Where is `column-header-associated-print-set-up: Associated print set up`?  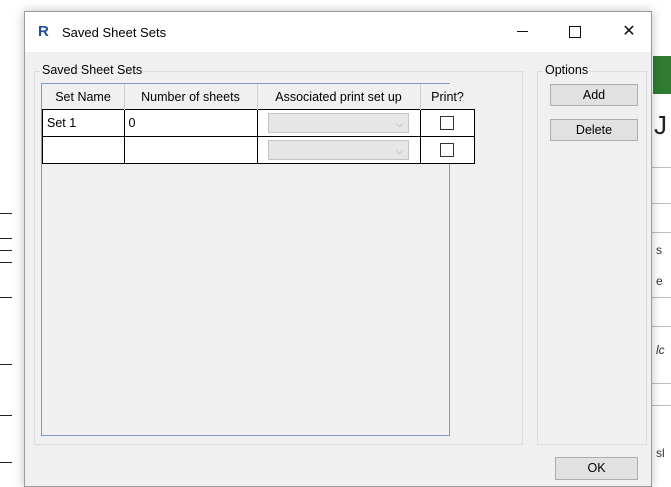
column-header-associated-print-set-up: Associated print set up is located at coordinates (339, 97).